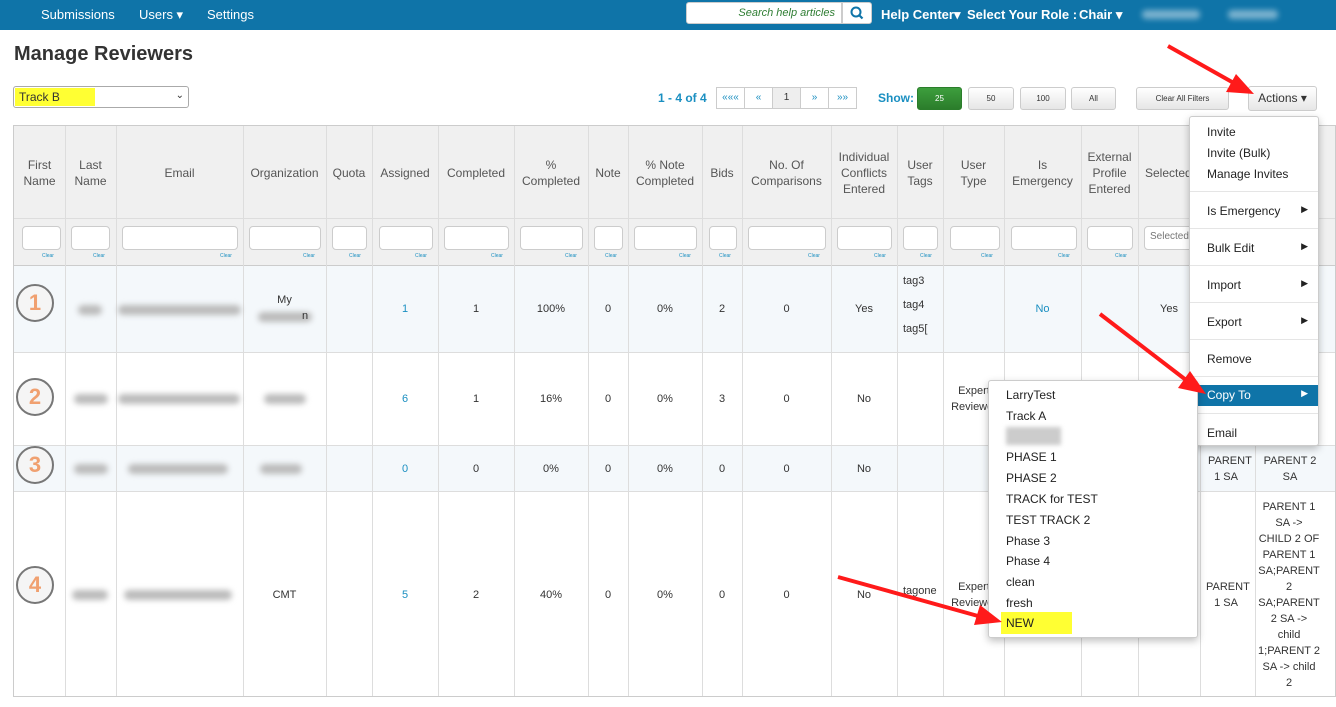  Describe the element at coordinates (991, 98) in the screenshot. I see `show-50-button: 50` at that location.